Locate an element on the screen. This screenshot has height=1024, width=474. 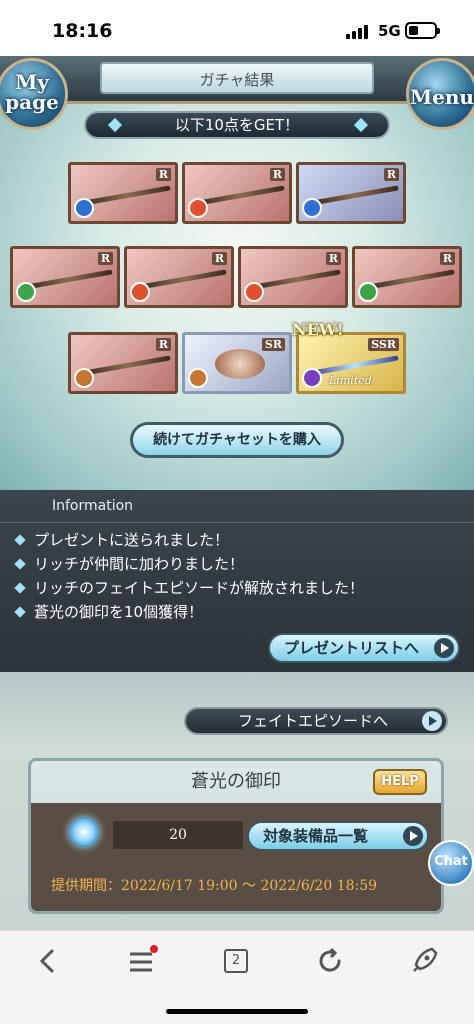
battery-icon is located at coordinates (422, 30).